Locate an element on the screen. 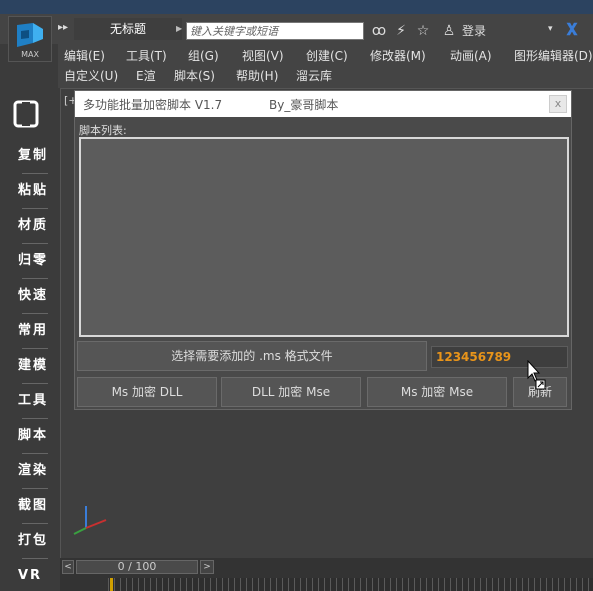 The image size is (593, 591). sidebar-item-screenshot: 截图 is located at coordinates (36, 506).